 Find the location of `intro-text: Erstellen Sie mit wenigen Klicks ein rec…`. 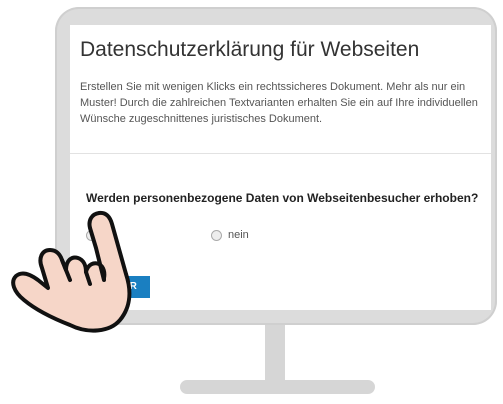

intro-text: Erstellen Sie mit wenigen Klicks ein rec… is located at coordinates (279, 103).